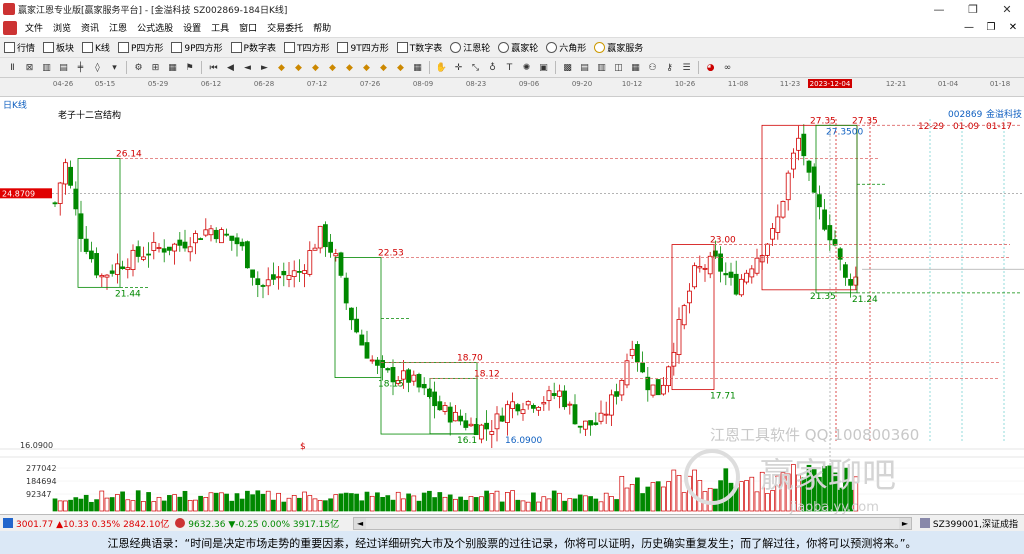 This screenshot has width=1024, height=554. What do you see at coordinates (669, 67) in the screenshot?
I see `key-tool-icon: ⚷` at bounding box center [669, 67].